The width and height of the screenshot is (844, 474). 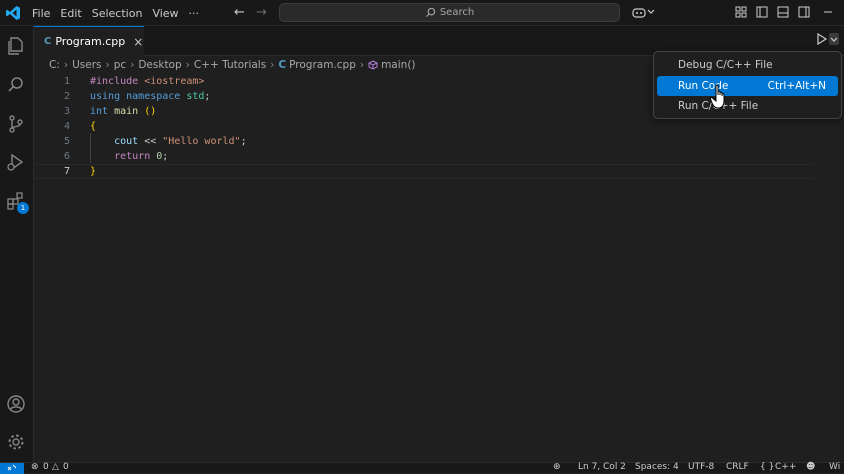 I want to click on zoom-icon: ⊕, so click(x=557, y=467).